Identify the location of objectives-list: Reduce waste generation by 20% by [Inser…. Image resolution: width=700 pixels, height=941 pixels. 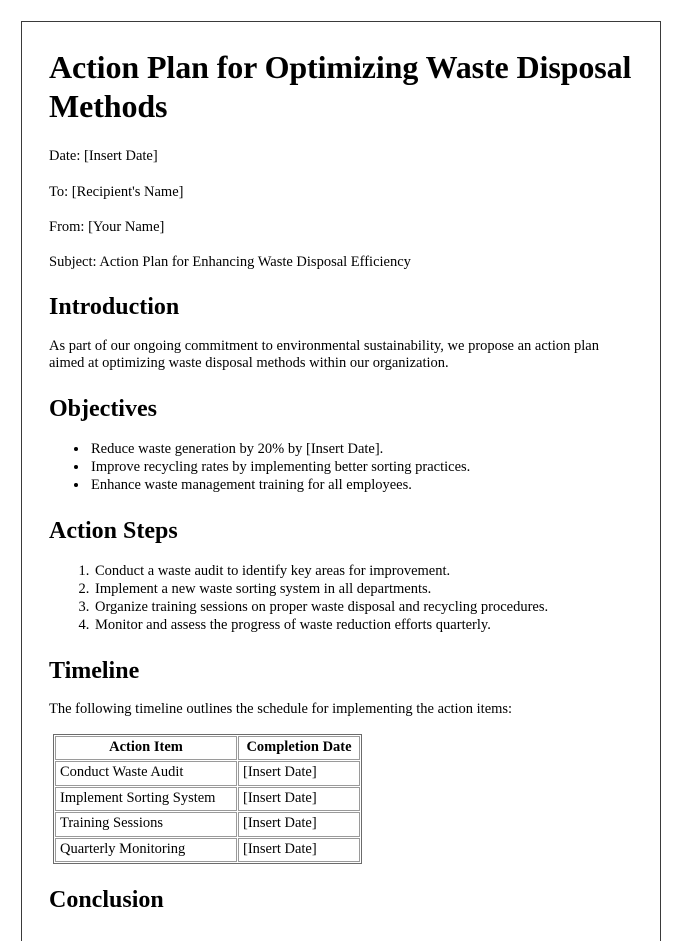
(340, 467).